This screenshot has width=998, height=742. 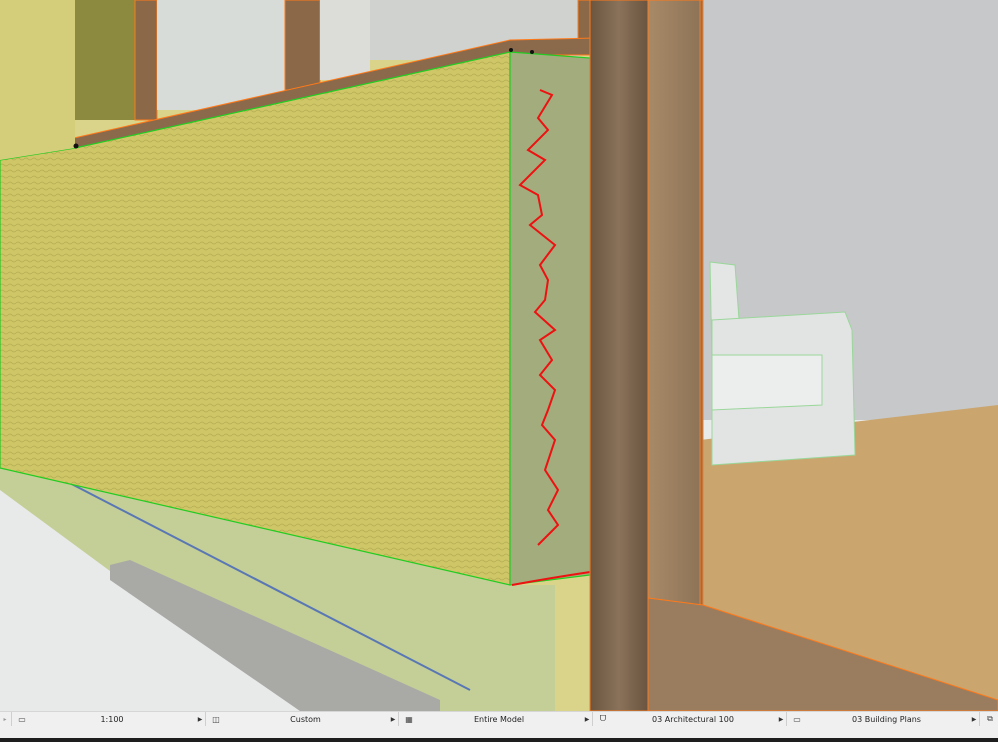 I want to click on plan-icon: ▭, so click(x=797, y=719).